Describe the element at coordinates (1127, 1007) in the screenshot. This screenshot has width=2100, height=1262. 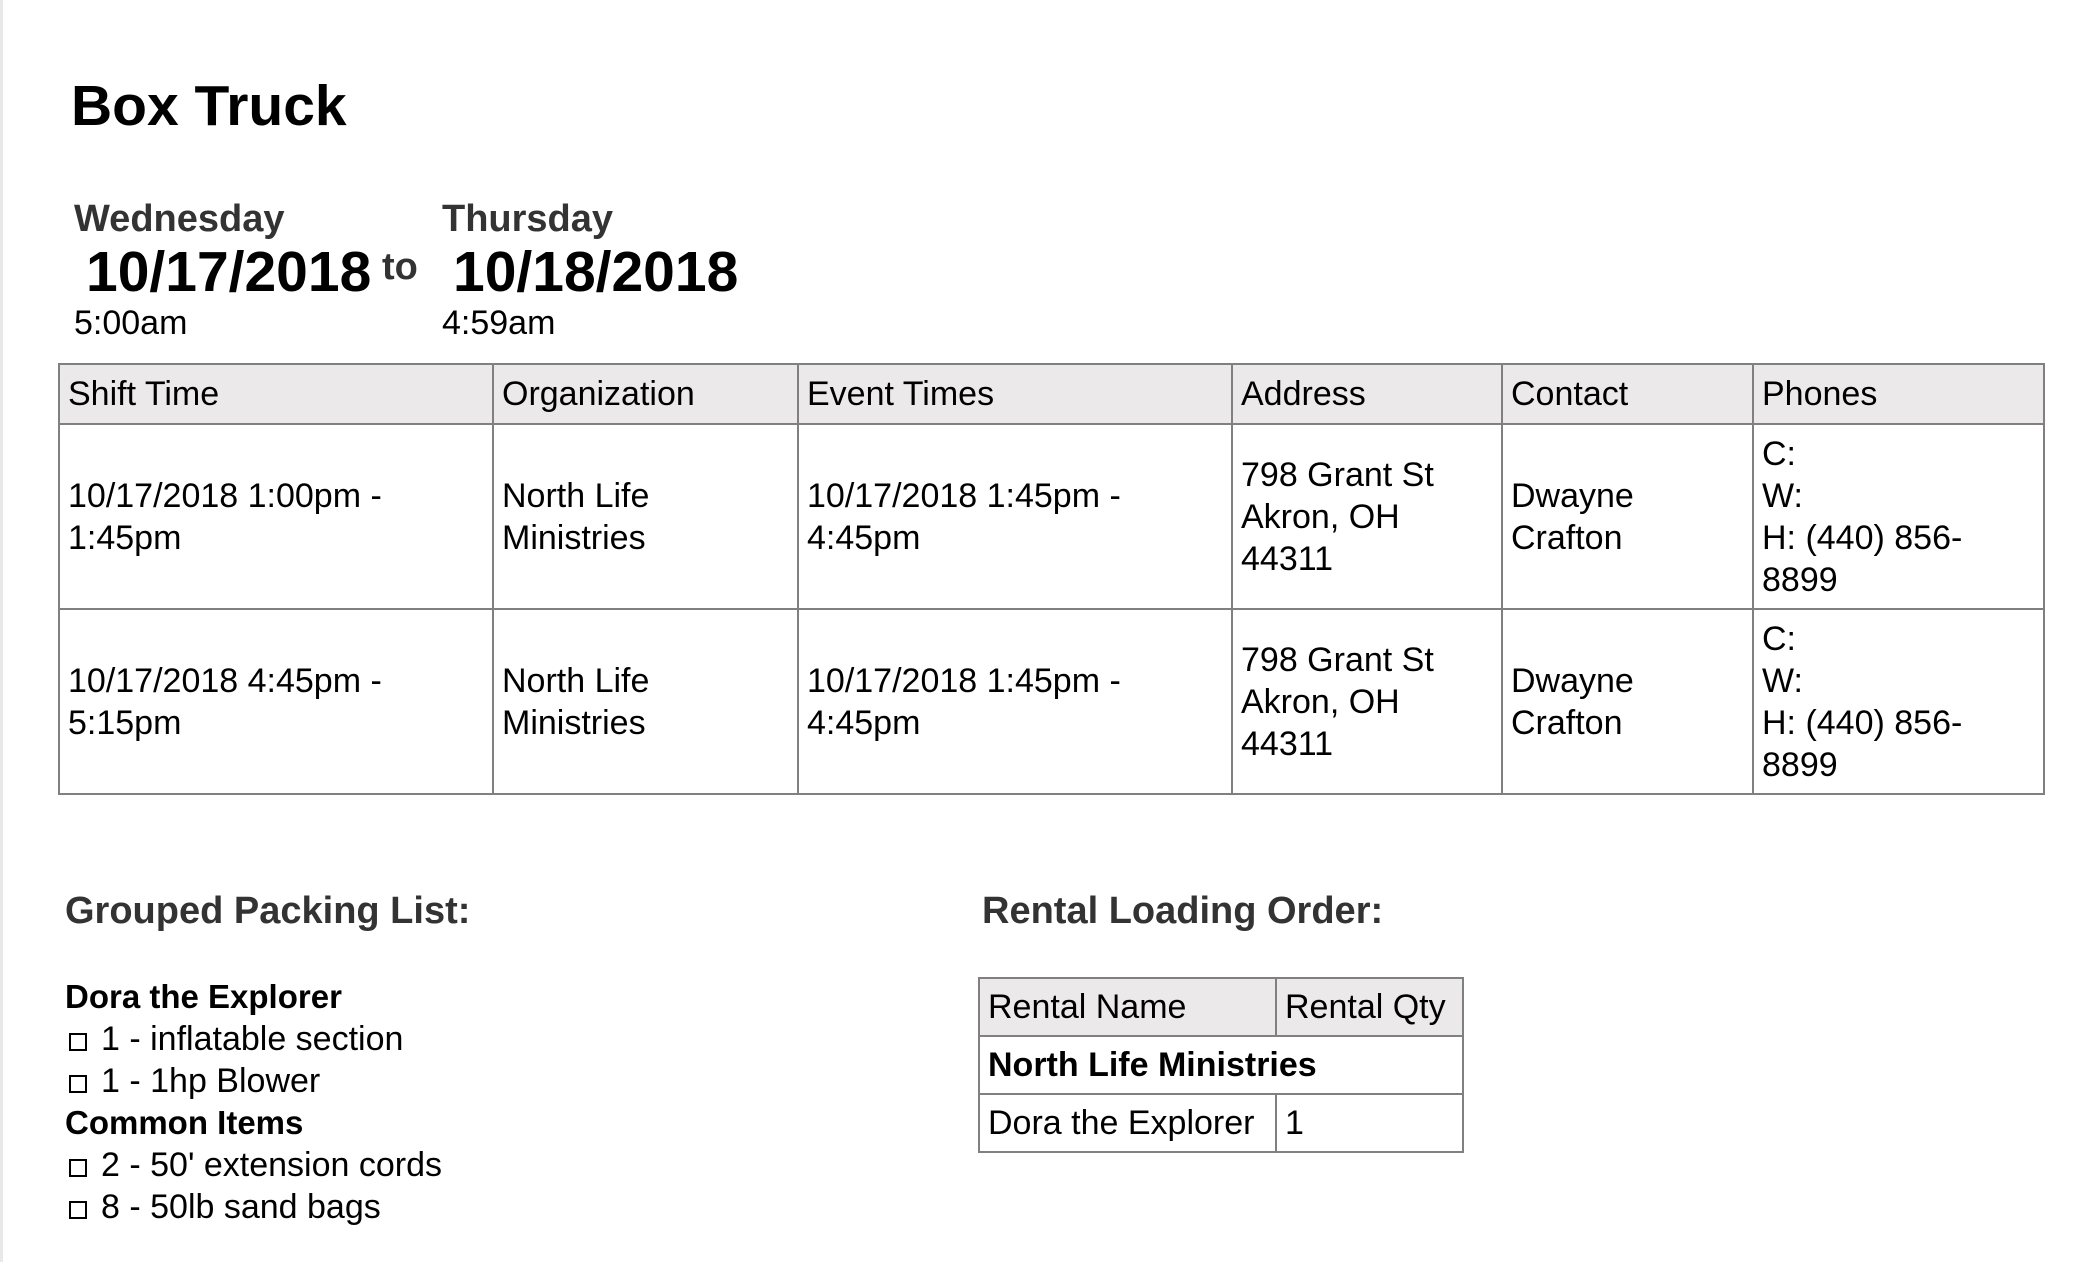
I see `column-header-rental-name: Rental Name` at that location.